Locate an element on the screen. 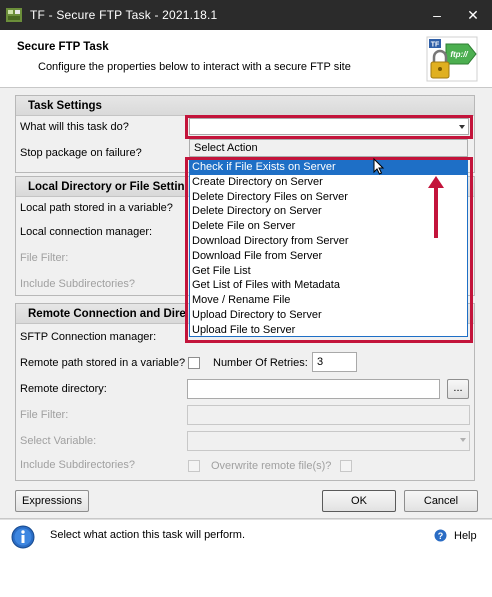 The height and width of the screenshot is (597, 492). local-path-var-label: Local path stored in a variable? is located at coordinates (96, 208).